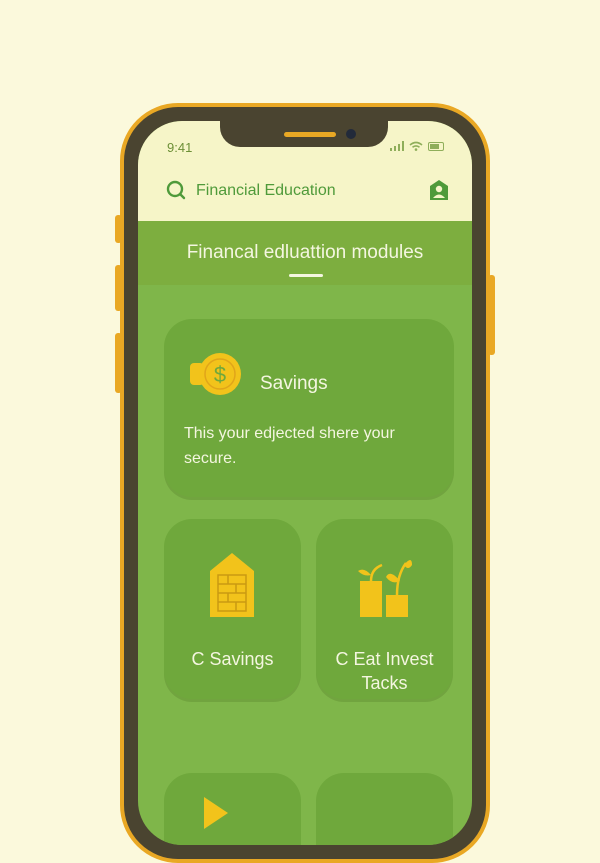 This screenshot has width=600, height=863. I want to click on wifi-icon, so click(416, 146).